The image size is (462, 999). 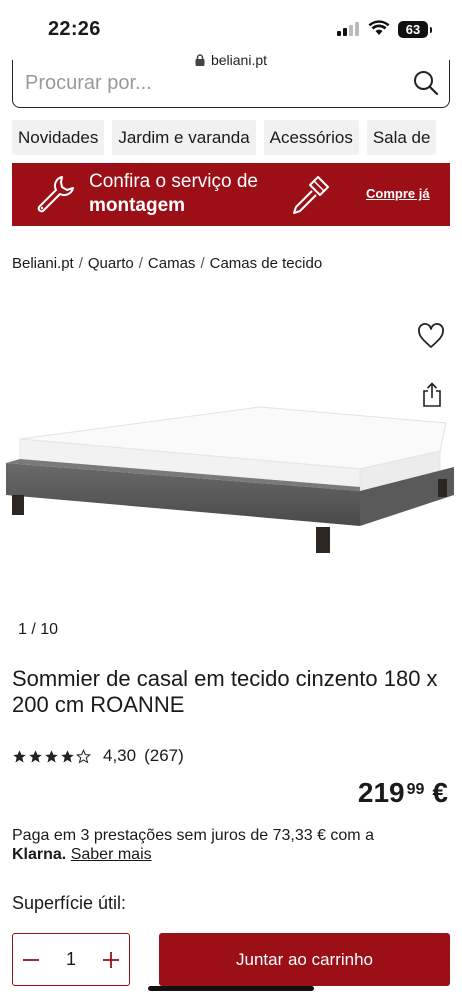 I want to click on assembly-service-banner: Confira o serviço de montagem Compre já, so click(x=231, y=194).